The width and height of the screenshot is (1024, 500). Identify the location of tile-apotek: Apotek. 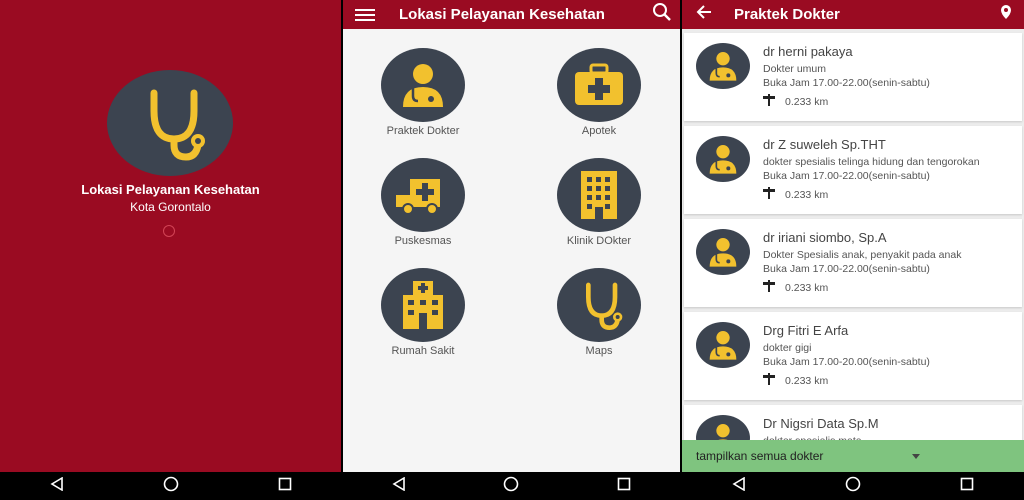
(599, 92).